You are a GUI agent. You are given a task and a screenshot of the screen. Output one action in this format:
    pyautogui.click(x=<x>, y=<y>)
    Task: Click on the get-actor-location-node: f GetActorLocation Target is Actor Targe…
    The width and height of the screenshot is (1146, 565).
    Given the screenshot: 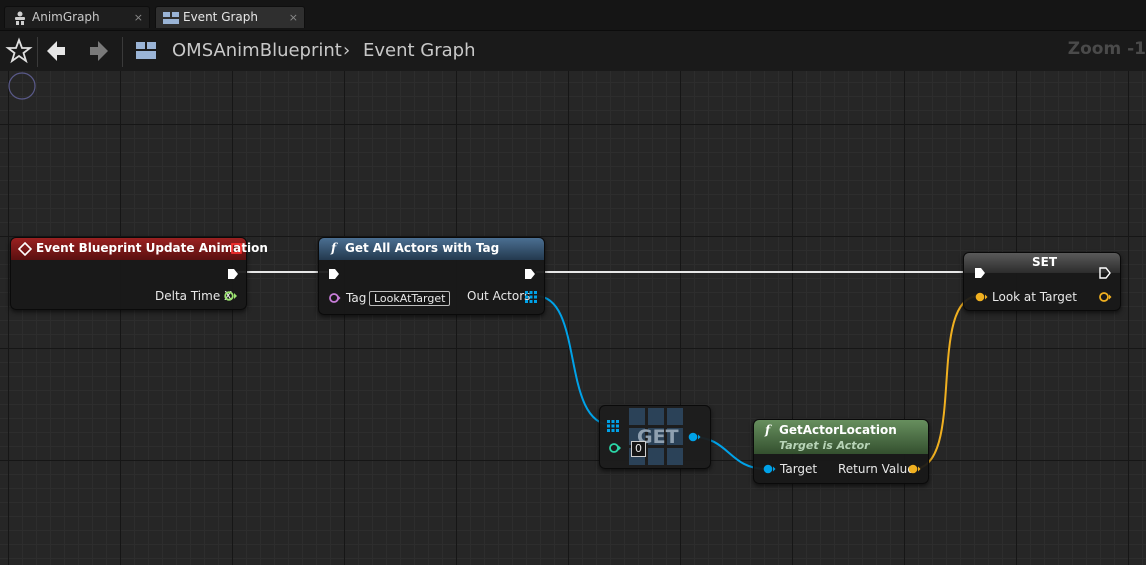 What is the action you would take?
    pyautogui.click(x=841, y=451)
    